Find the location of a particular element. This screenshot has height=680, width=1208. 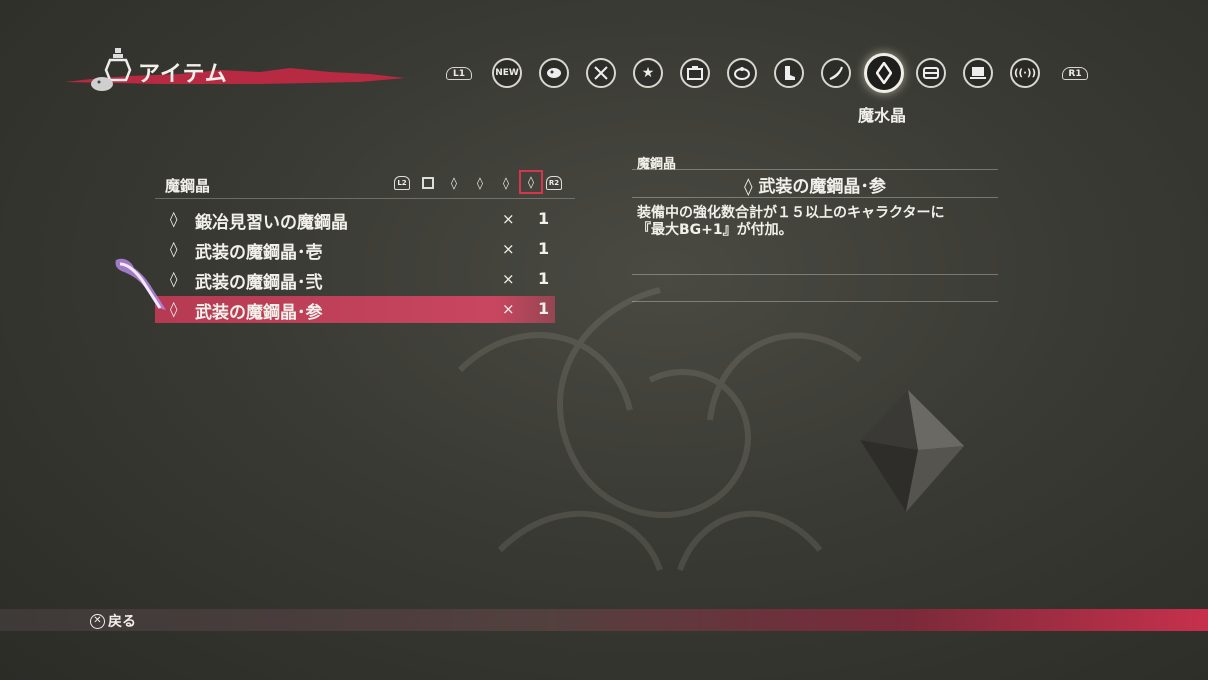

list-item-selected: ◊ 武装の魔鋼晶･参 × 1 is located at coordinates (355, 309).